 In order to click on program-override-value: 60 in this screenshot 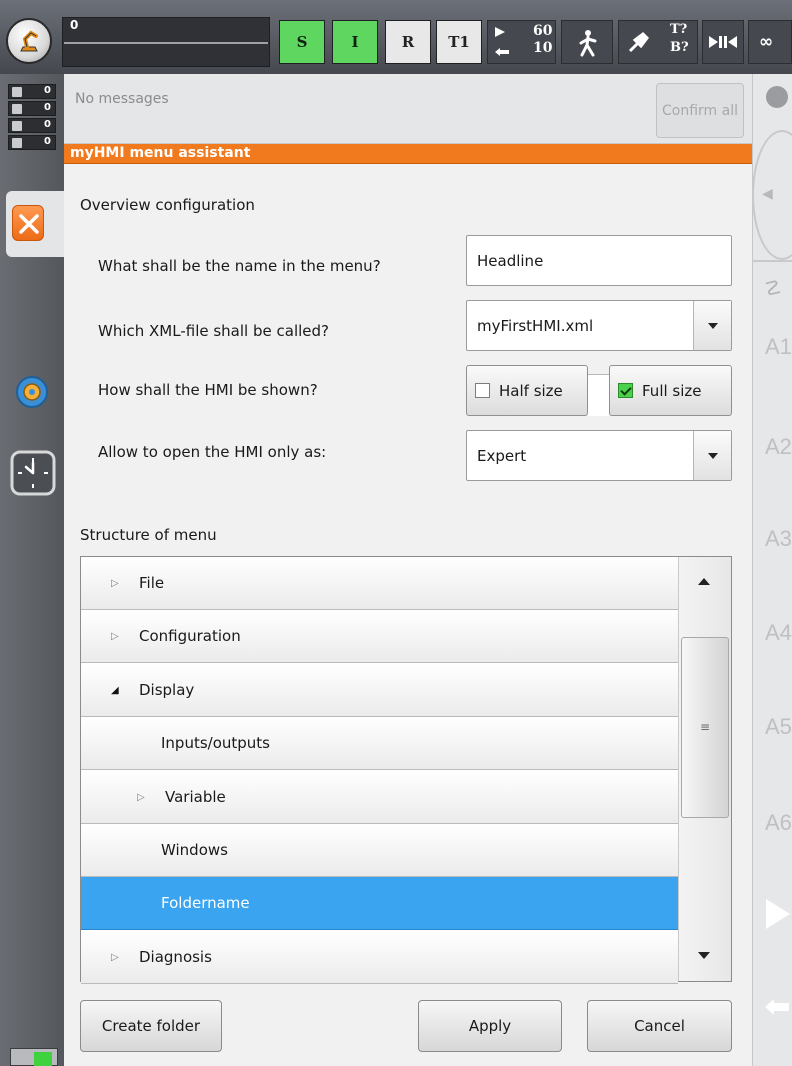, I will do `click(543, 31)`.